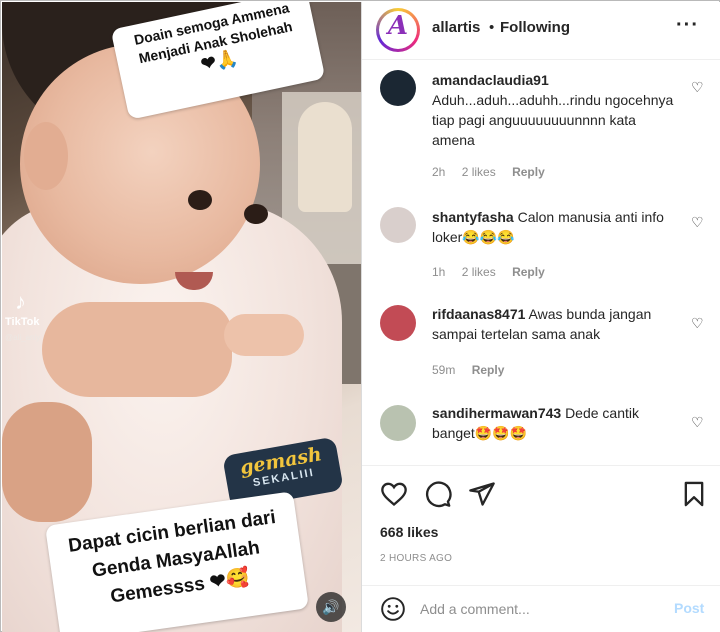 The height and width of the screenshot is (632, 720). I want to click on bookmark-icon, so click(694, 494).